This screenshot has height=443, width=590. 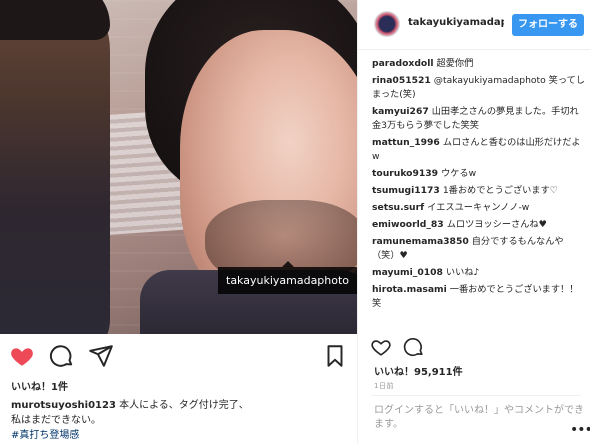 I want to click on comment-text: 超愛你們, so click(x=455, y=63).